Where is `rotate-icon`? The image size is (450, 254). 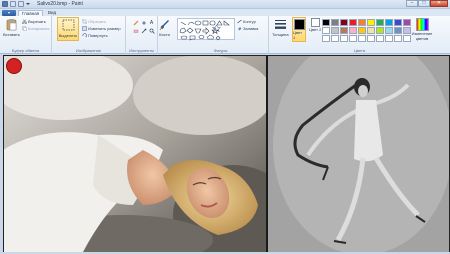 rotate-icon is located at coordinates (84, 35).